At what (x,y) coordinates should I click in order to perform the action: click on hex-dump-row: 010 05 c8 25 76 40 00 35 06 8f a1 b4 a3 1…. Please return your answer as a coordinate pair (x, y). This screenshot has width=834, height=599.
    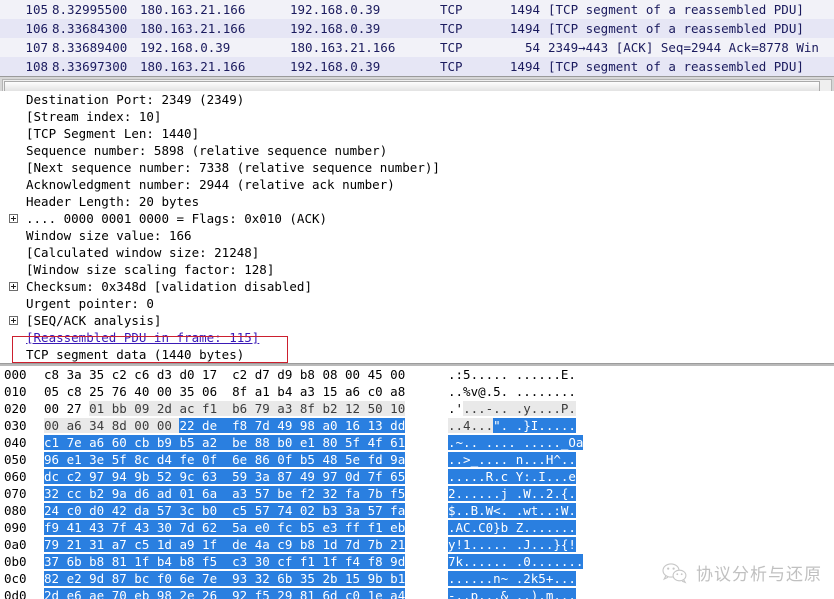
    Looking at the image, I should click on (417, 391).